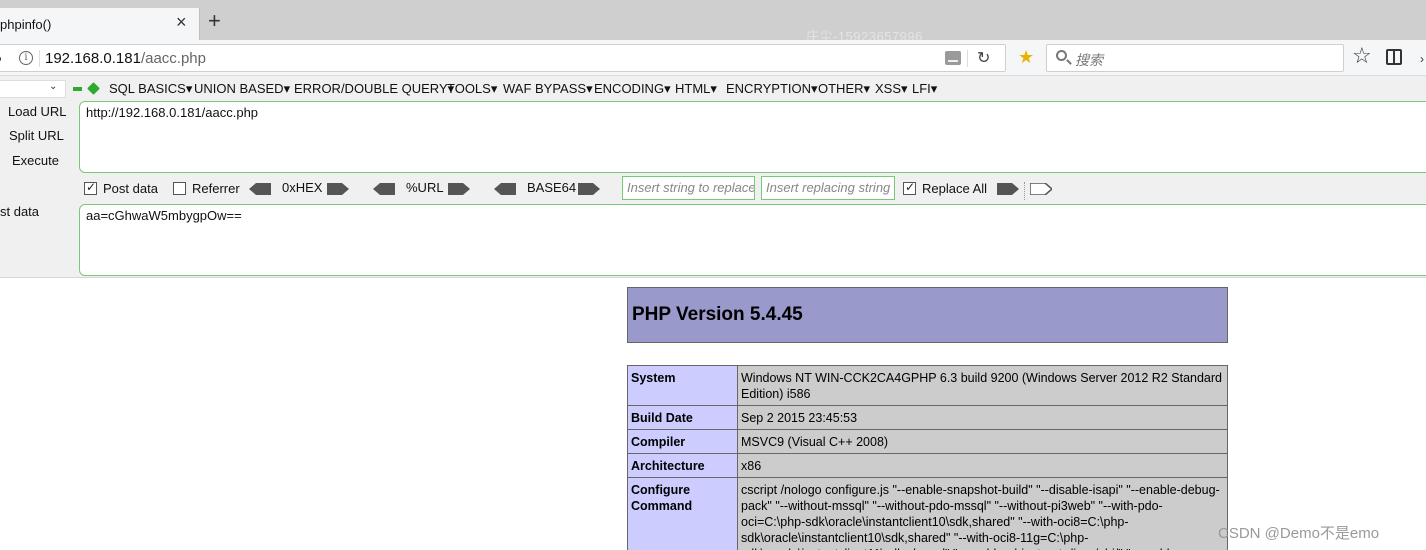 The height and width of the screenshot is (550, 1426). Describe the element at coordinates (1362, 56) in the screenshot. I see `bookmark-star-icon: ☆` at that location.